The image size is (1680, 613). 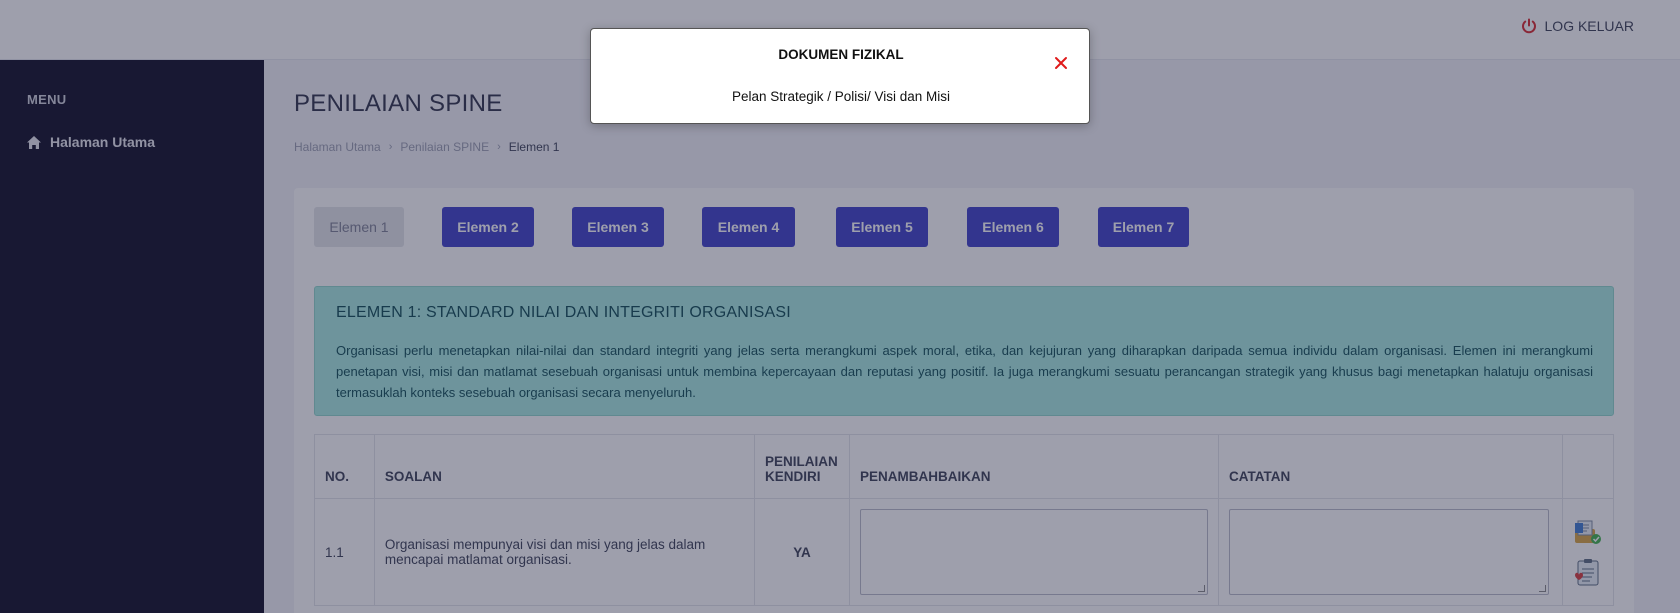 I want to click on modal-body: Pelan Strategik / Polisi/ Visi dan Misi, so click(x=841, y=96).